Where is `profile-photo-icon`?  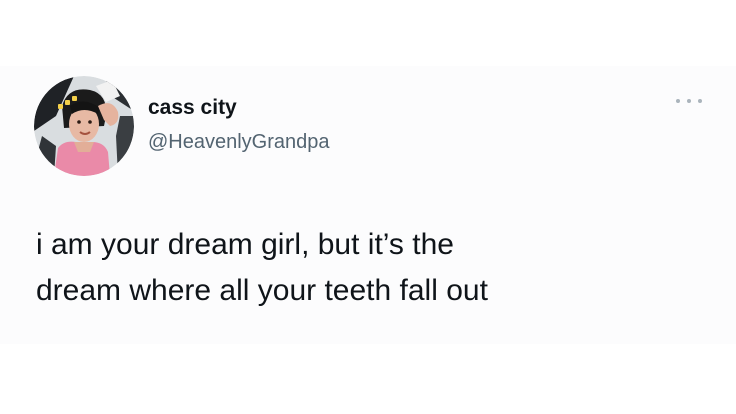 profile-photo-icon is located at coordinates (84, 126).